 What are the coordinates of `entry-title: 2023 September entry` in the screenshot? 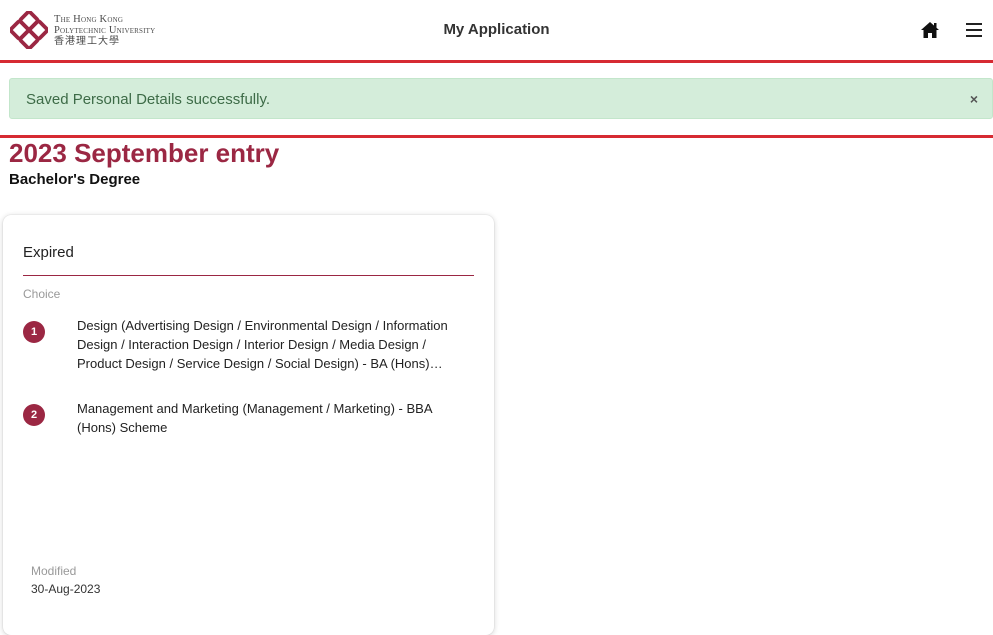 It's located at (144, 153).